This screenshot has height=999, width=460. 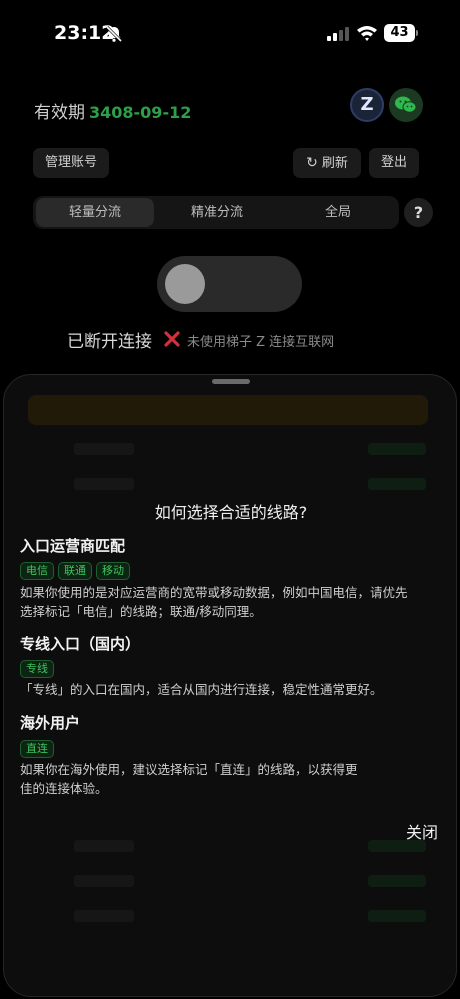 What do you see at coordinates (114, 34) in the screenshot?
I see `bell-muted-icon` at bounding box center [114, 34].